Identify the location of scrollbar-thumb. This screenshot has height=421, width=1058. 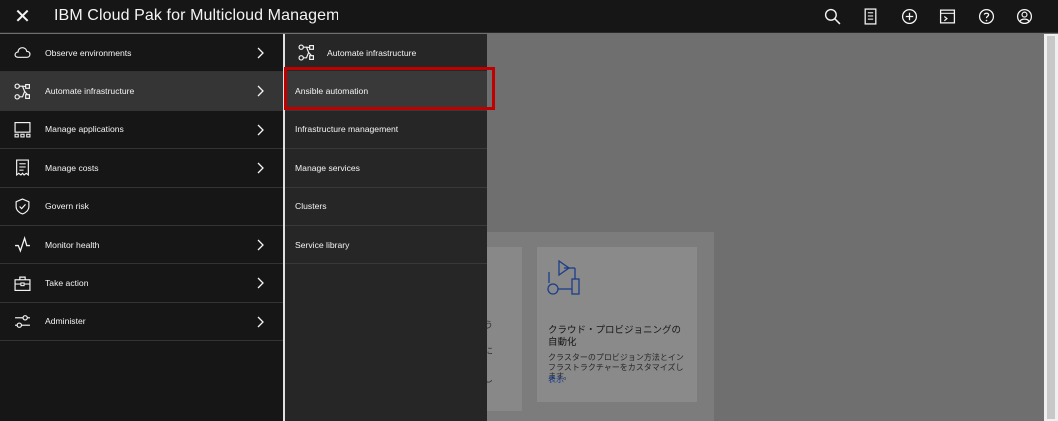
(1051, 227).